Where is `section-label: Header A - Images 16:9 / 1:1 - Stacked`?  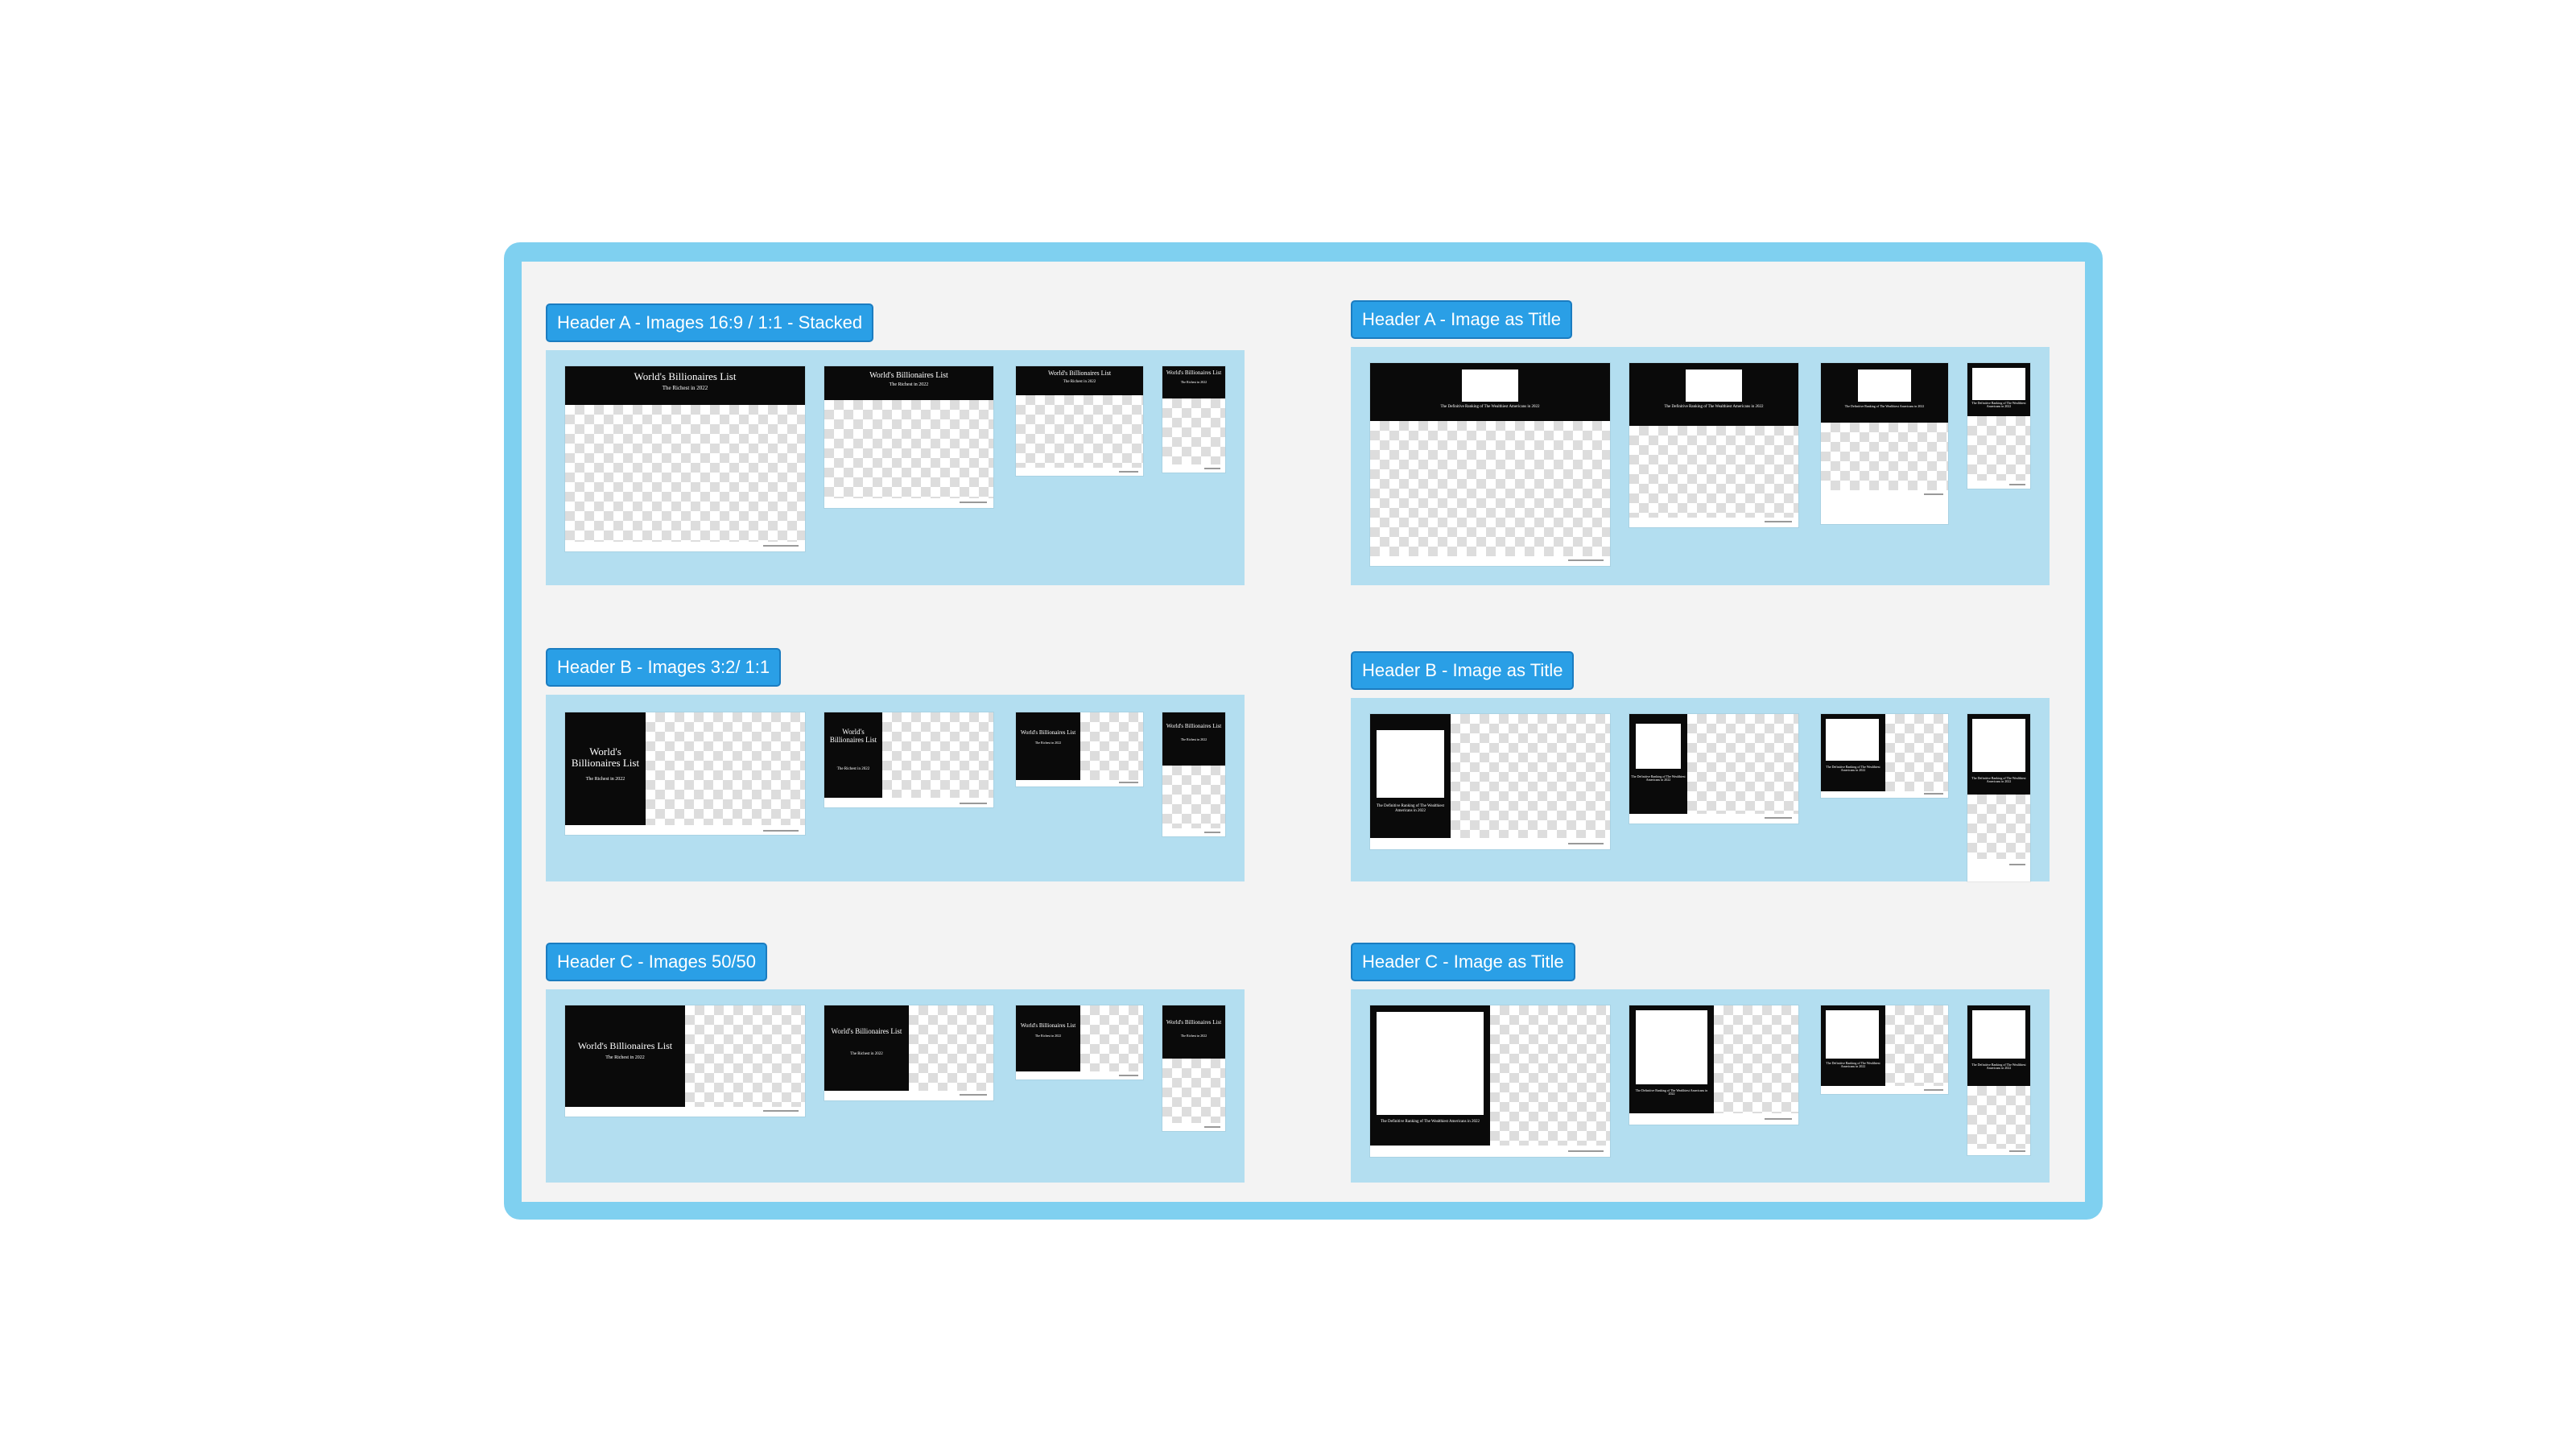 section-label: Header A - Images 16:9 / 1:1 - Stacked is located at coordinates (710, 322).